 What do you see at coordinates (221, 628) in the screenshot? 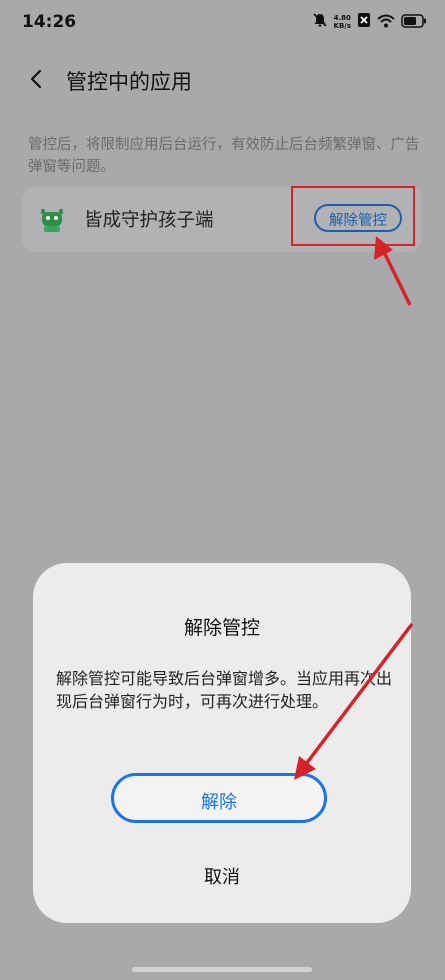
I see `dialog-title: 解除管控` at bounding box center [221, 628].